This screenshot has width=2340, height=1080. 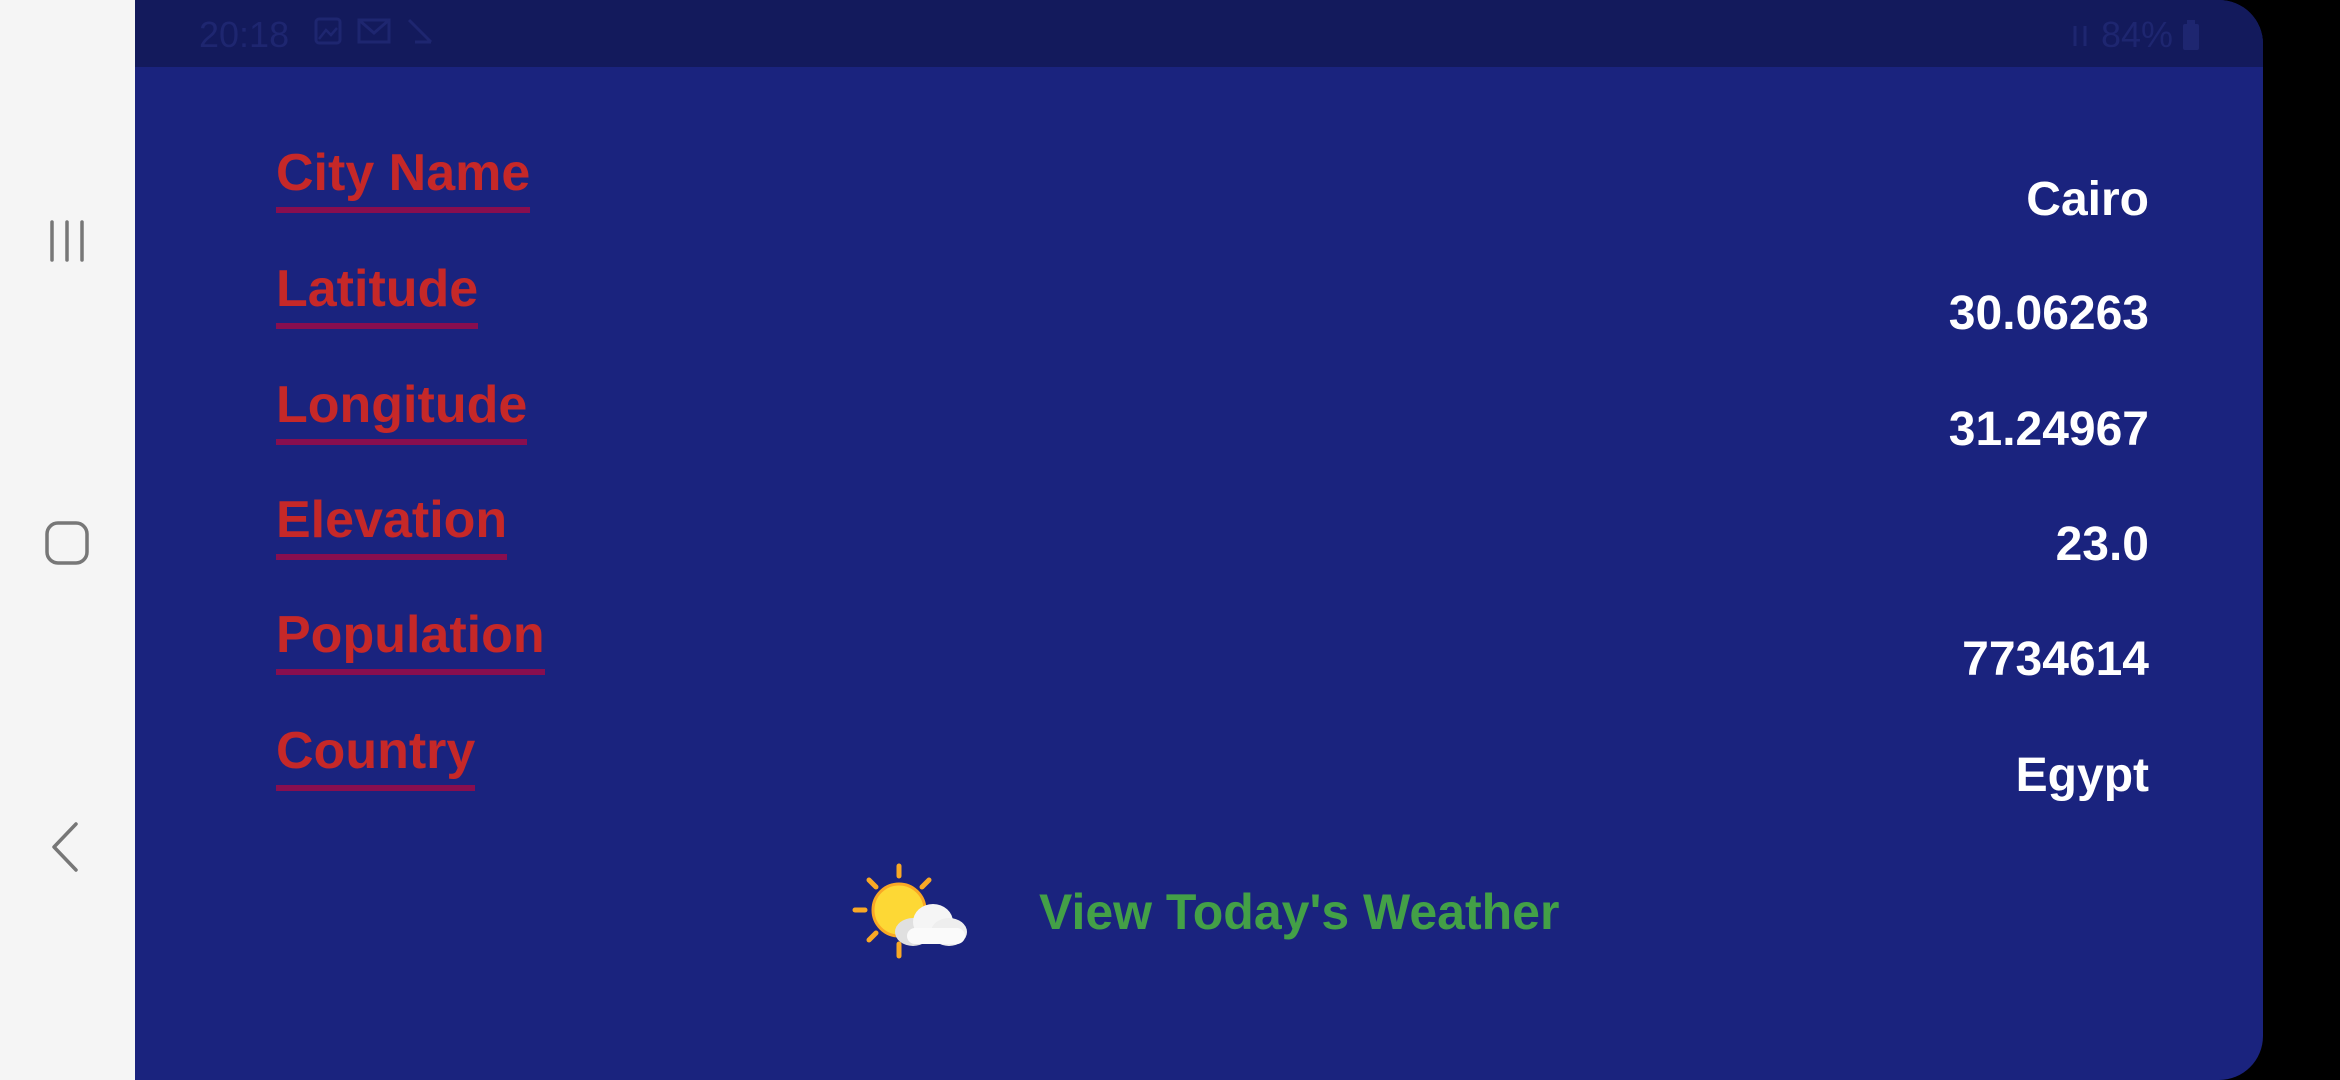 I want to click on longitude-label: Longitude, so click(x=402, y=410).